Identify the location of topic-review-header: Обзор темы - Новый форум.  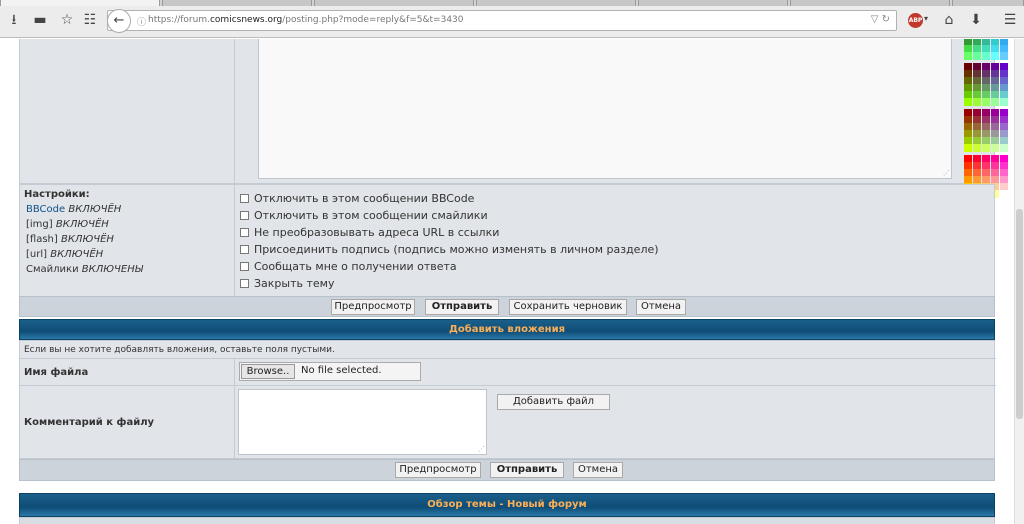
(507, 505).